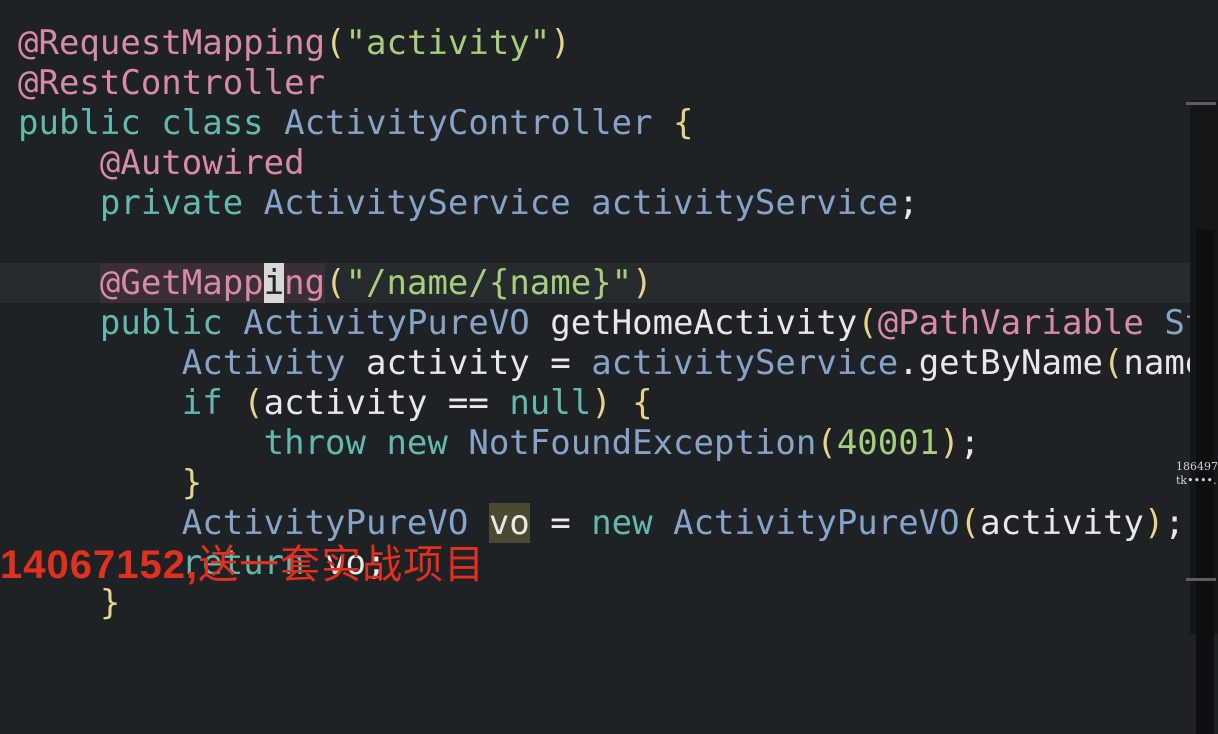 The height and width of the screenshot is (734, 1218). I want to click on code-line: }, so click(110, 483).